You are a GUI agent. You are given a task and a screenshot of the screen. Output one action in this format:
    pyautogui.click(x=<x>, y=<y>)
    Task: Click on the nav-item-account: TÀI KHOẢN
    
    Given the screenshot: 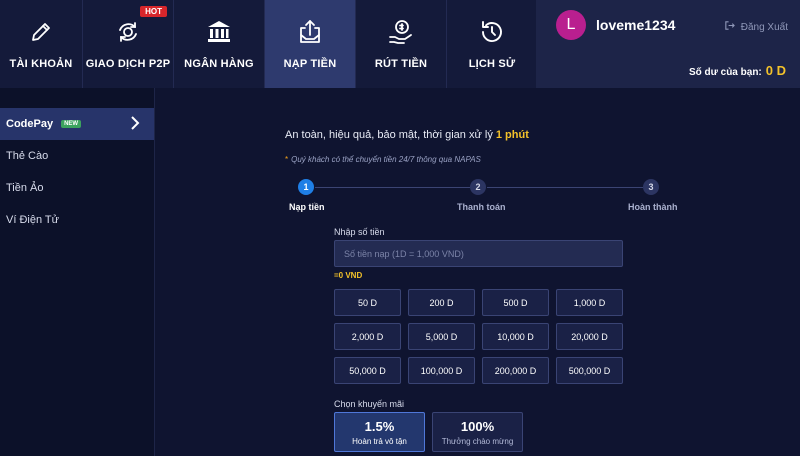 What is the action you would take?
    pyautogui.click(x=41, y=44)
    